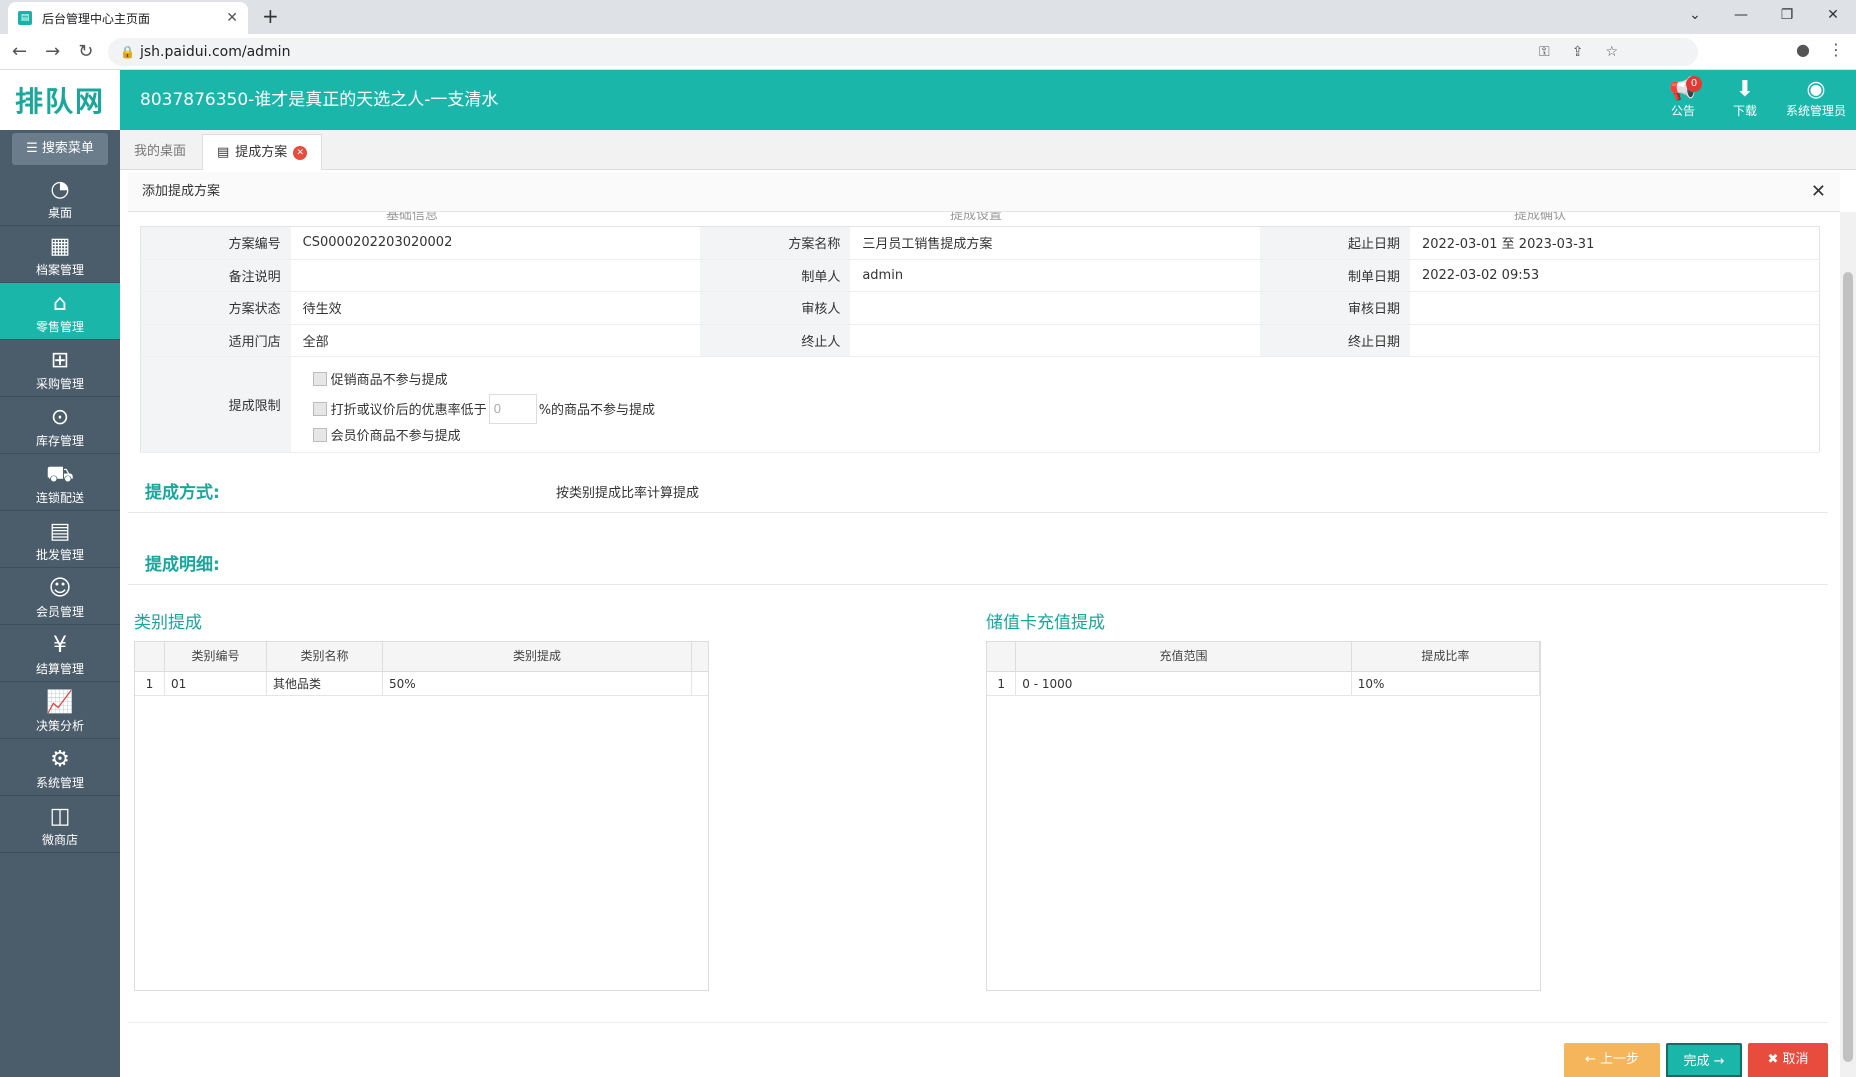 The height and width of the screenshot is (1077, 1856). I want to click on footer-divider, so click(978, 1022).